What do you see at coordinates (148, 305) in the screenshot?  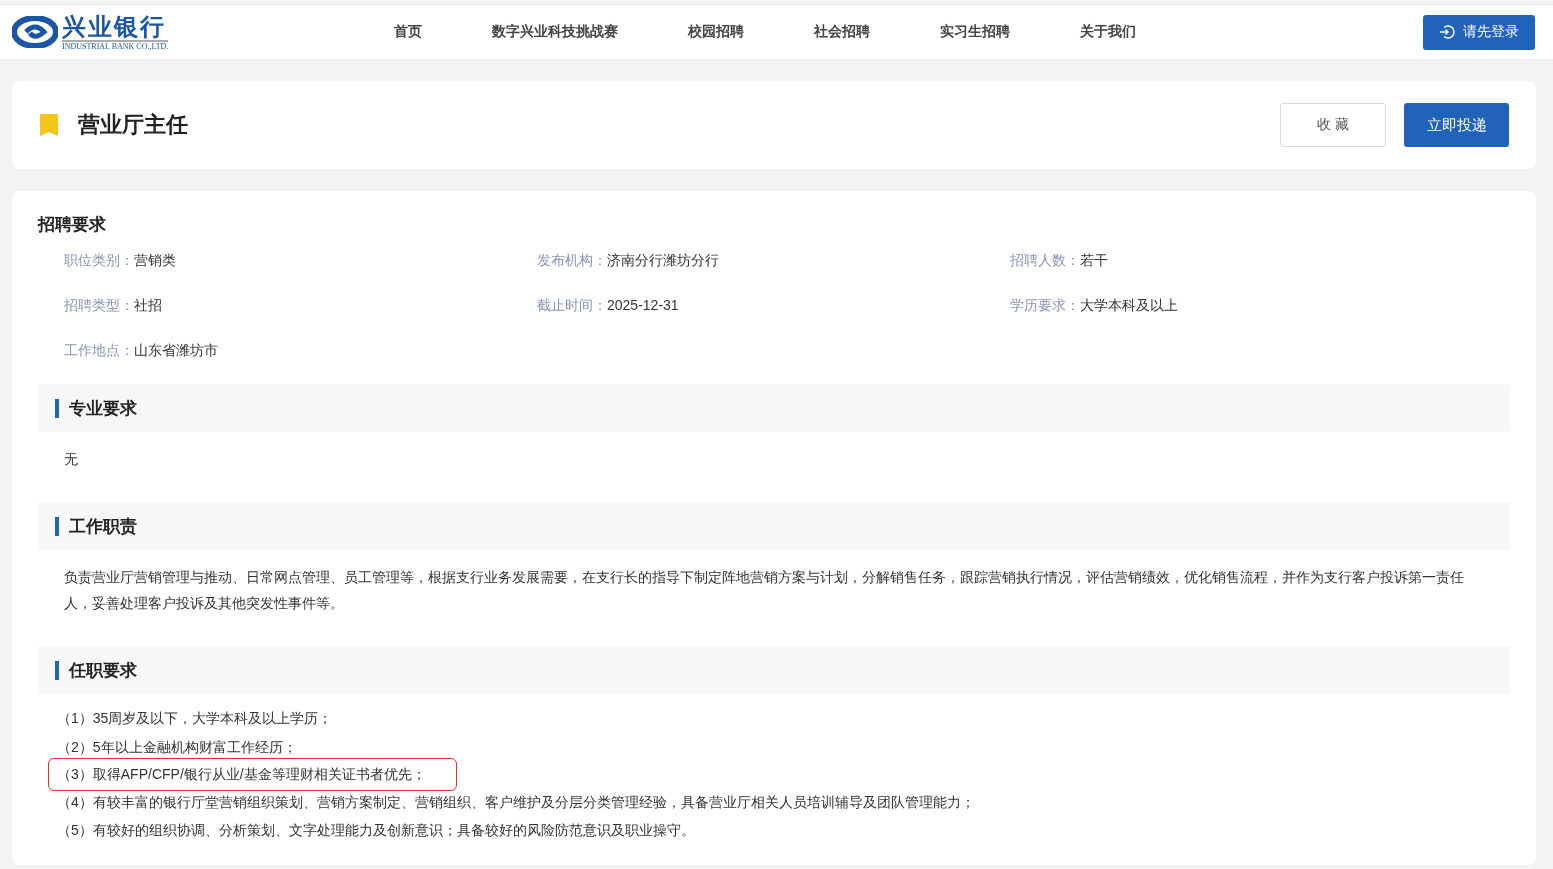 I see `field-value: 社招` at bounding box center [148, 305].